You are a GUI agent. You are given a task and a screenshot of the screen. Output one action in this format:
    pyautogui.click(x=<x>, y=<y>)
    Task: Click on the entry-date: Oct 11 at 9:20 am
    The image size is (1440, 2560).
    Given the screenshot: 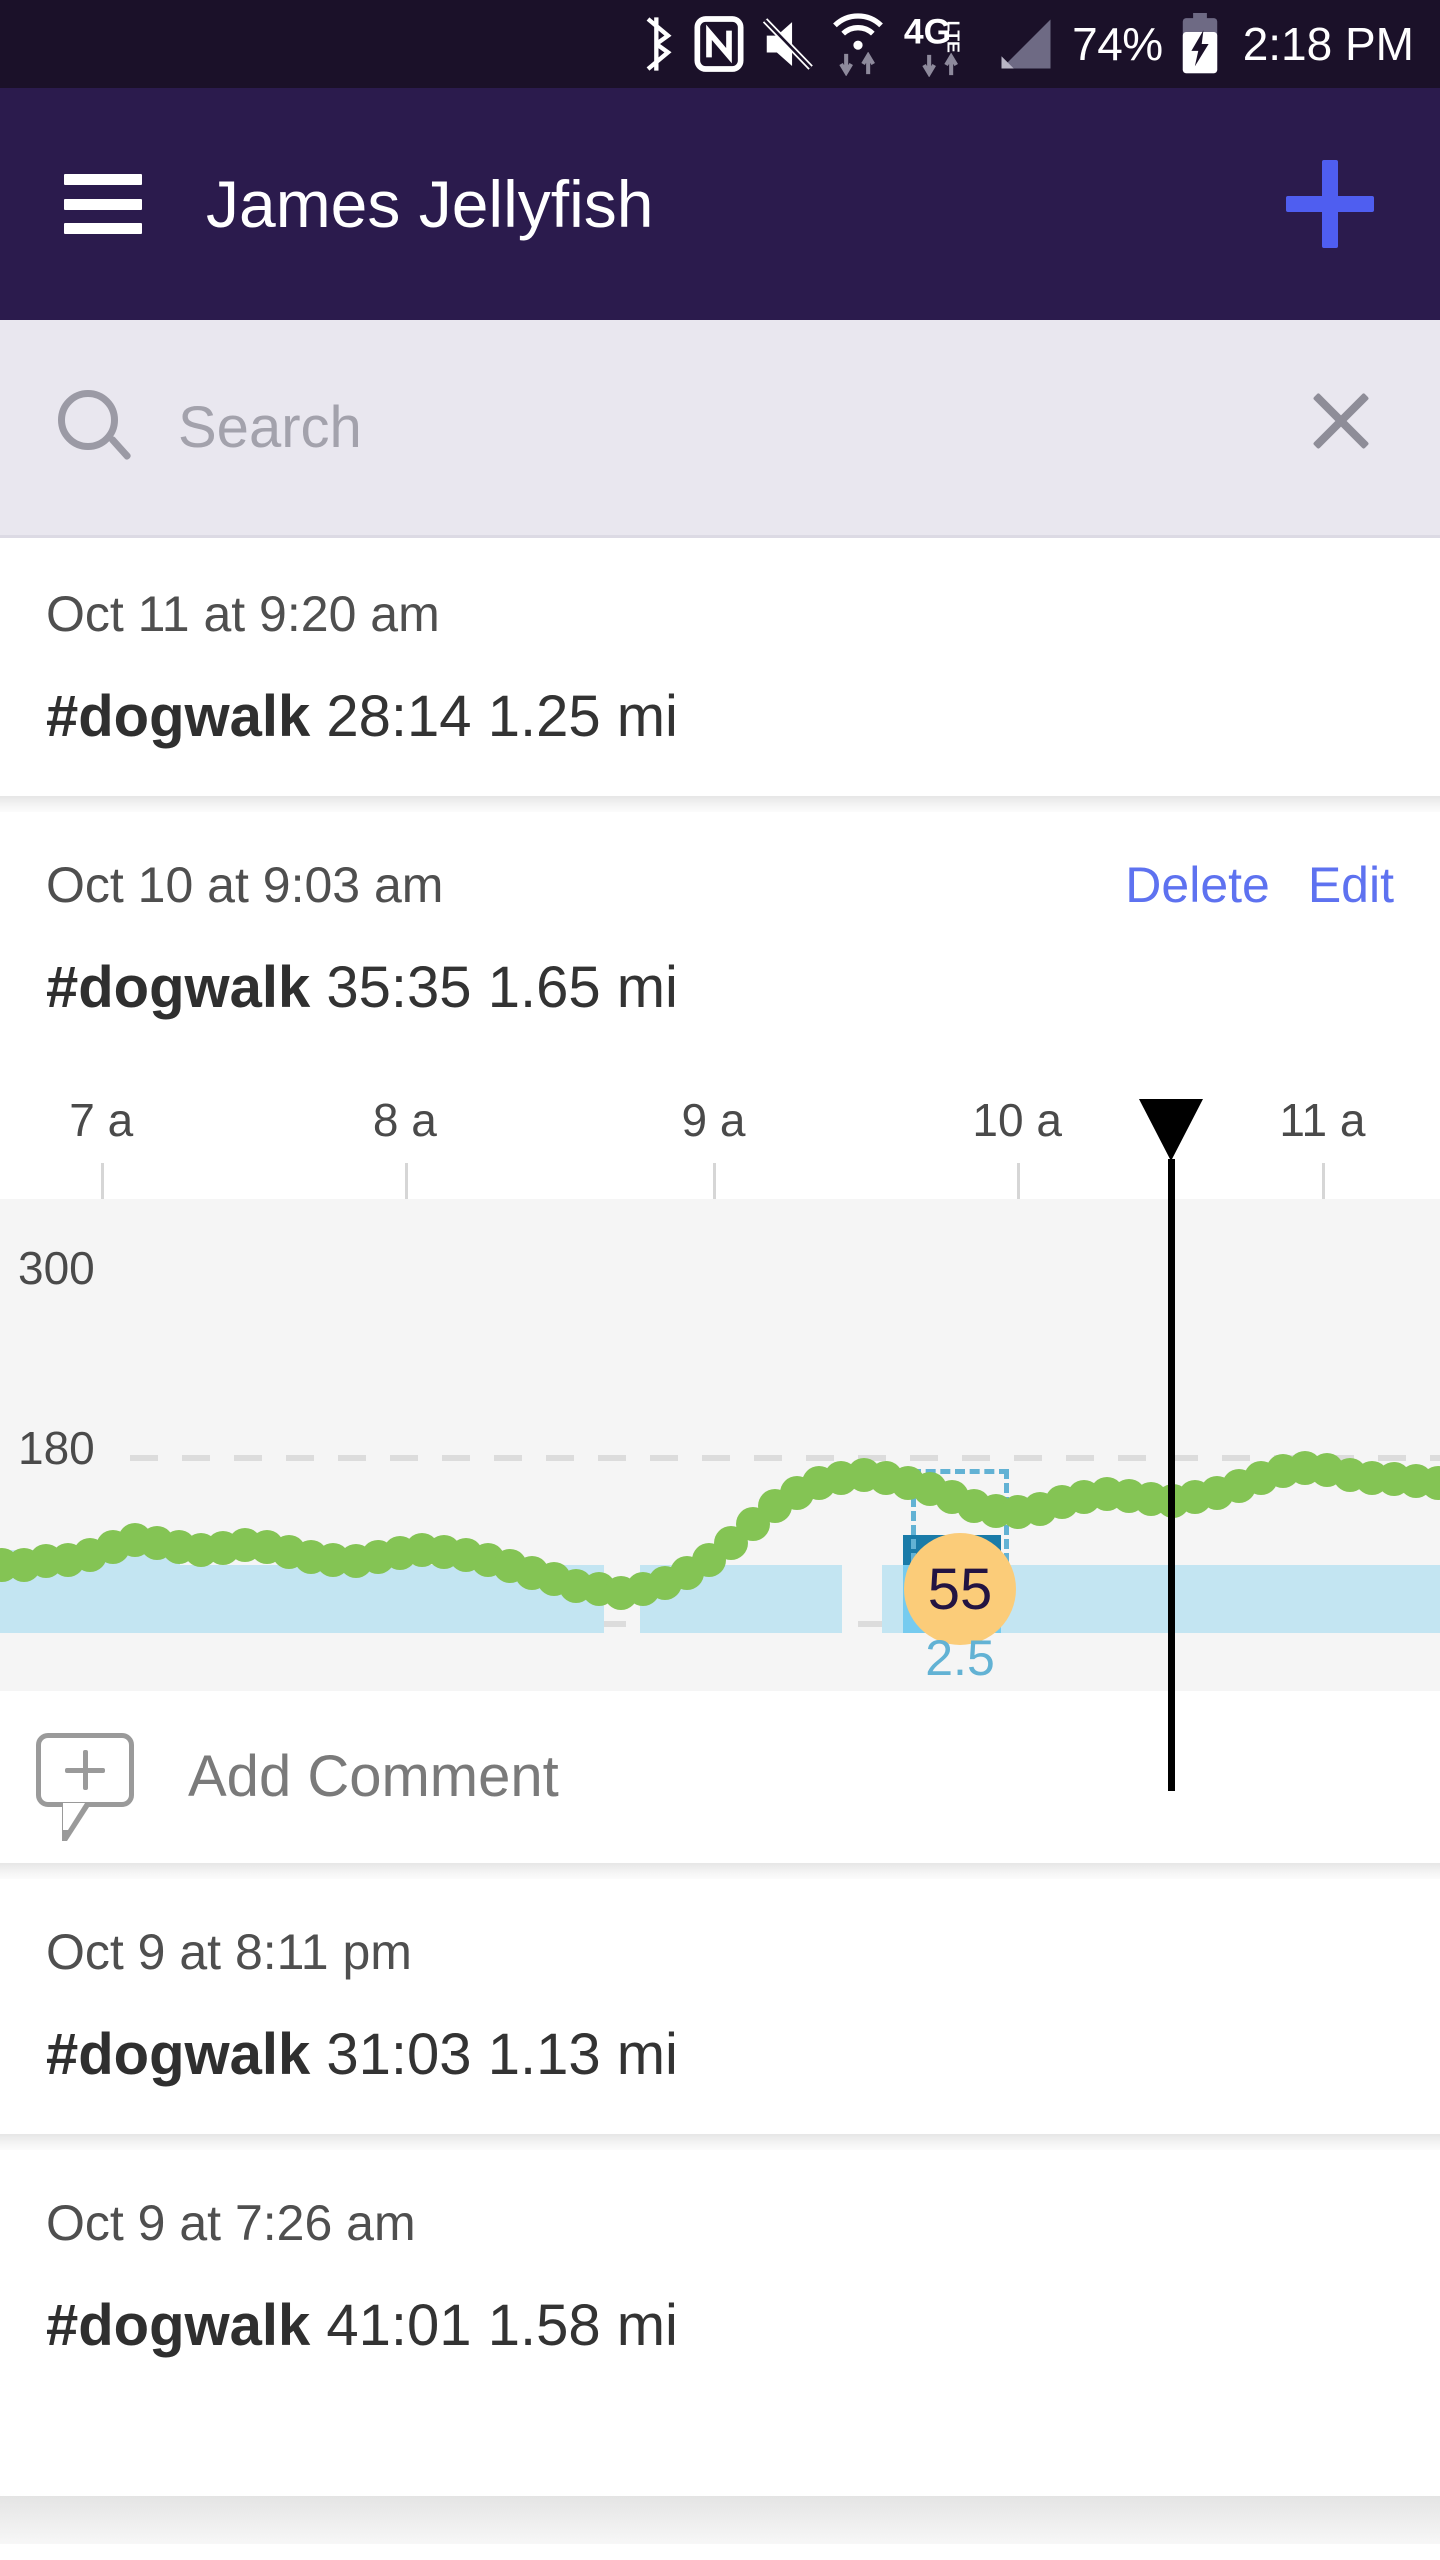 What is the action you would take?
    pyautogui.click(x=243, y=614)
    